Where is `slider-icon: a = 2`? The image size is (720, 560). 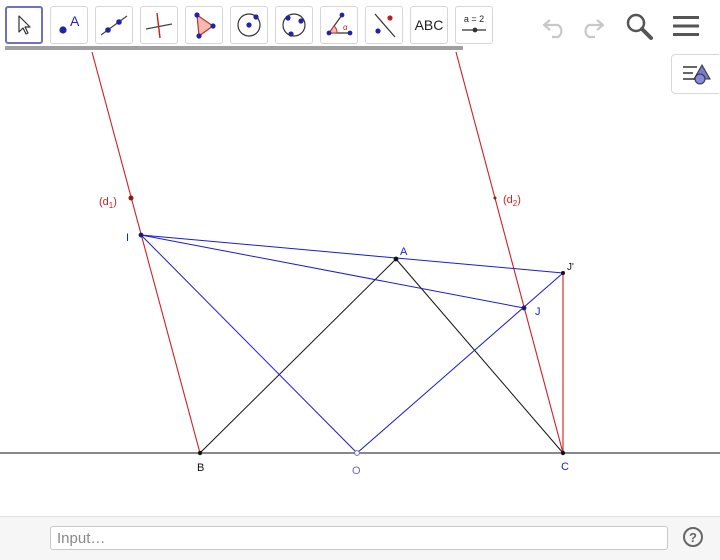 slider-icon: a = 2 is located at coordinates (474, 23).